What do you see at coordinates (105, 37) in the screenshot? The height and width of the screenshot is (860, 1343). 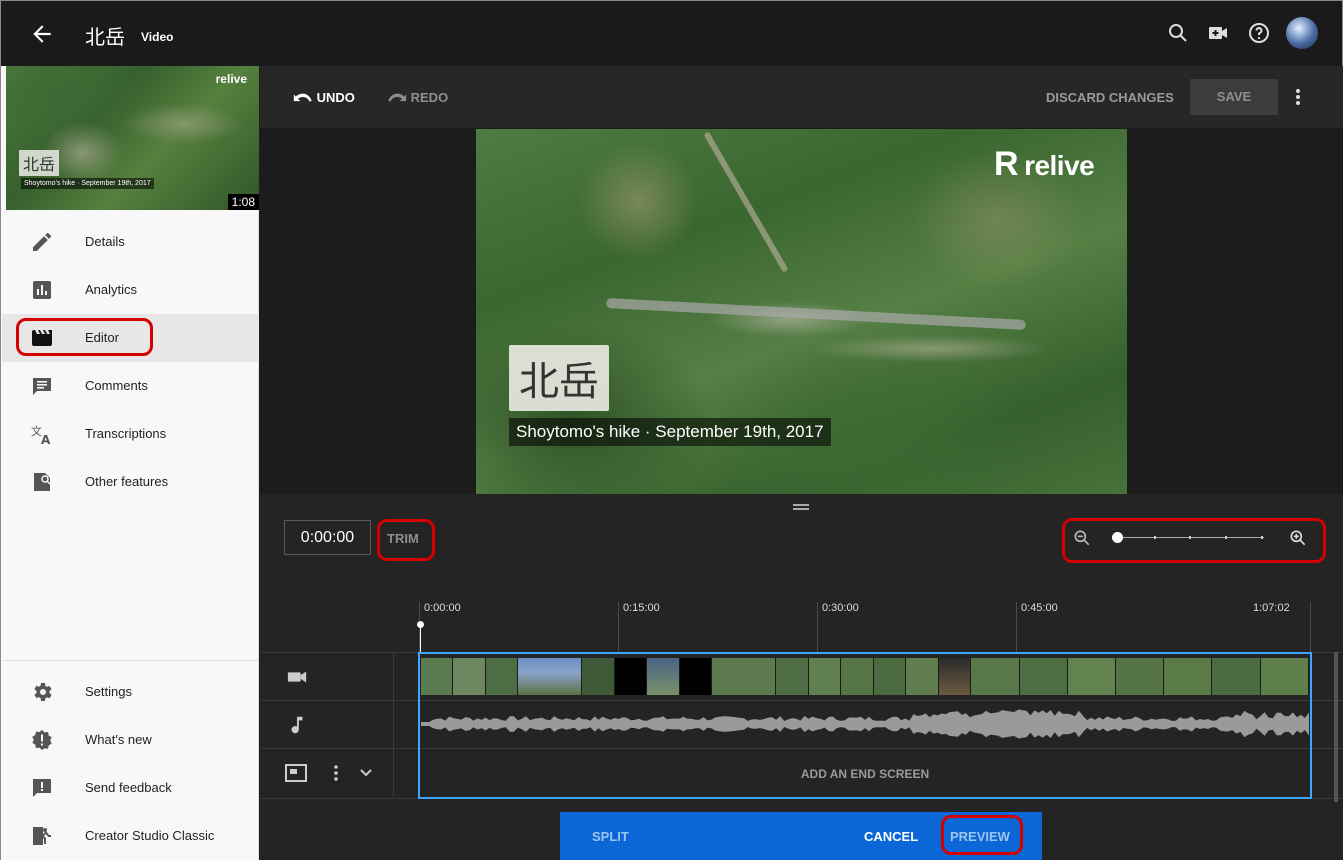 I see `page-title: 北岳` at bounding box center [105, 37].